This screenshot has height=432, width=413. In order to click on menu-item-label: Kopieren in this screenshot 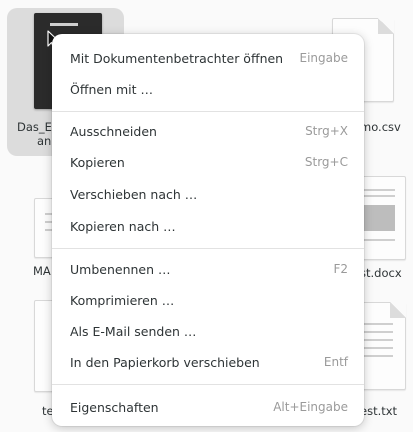, I will do `click(97, 162)`.